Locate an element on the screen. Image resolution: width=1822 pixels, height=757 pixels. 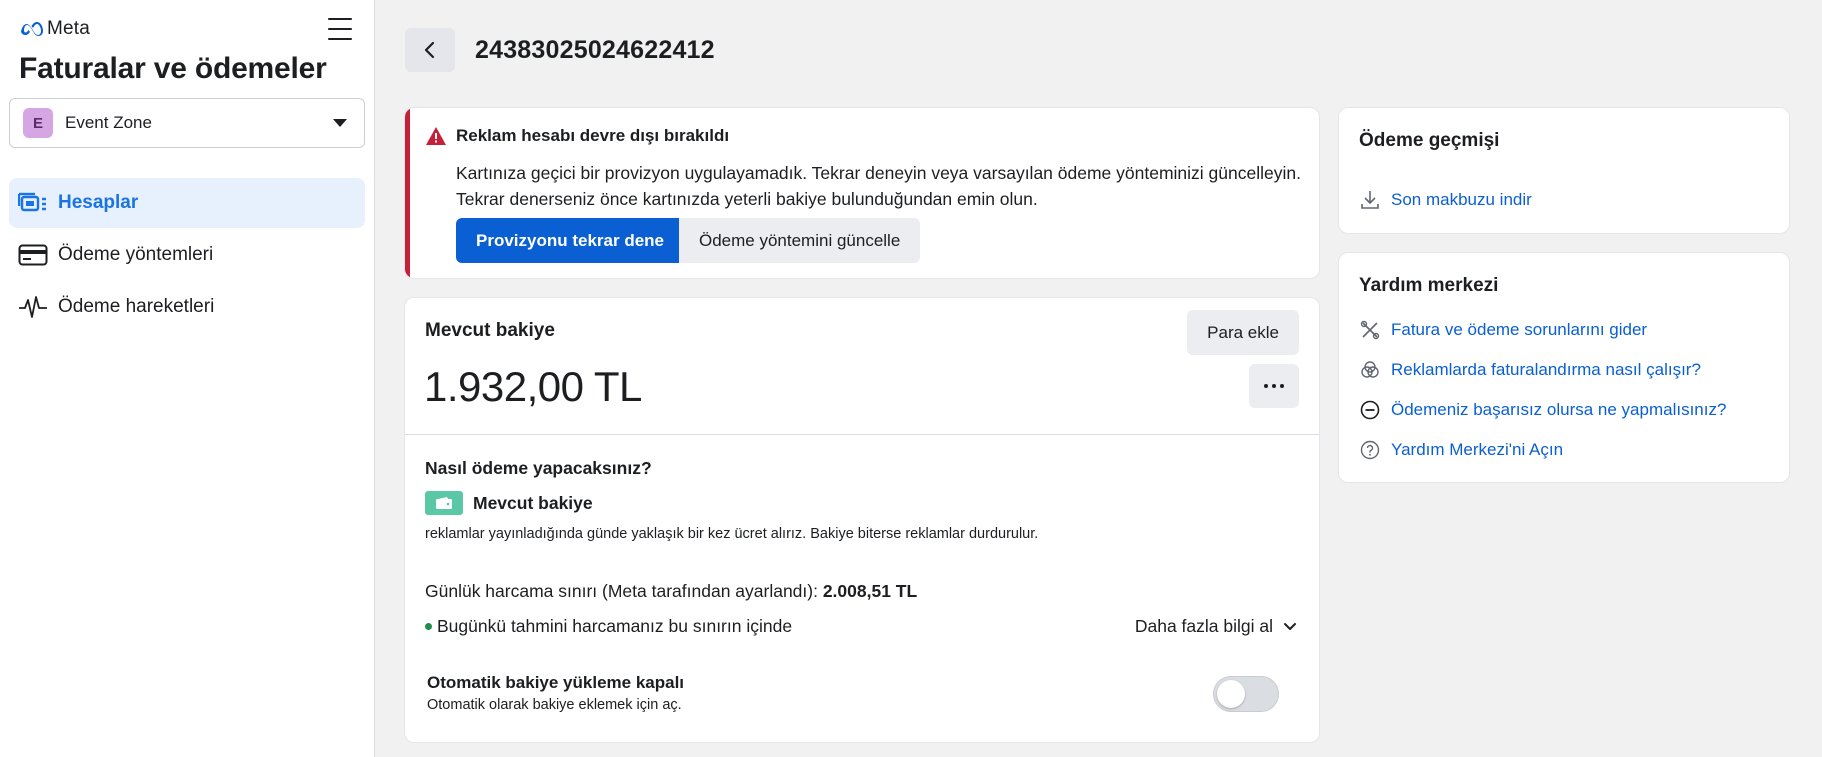
daily-limit-value: 2.008,51 TL is located at coordinates (870, 591).